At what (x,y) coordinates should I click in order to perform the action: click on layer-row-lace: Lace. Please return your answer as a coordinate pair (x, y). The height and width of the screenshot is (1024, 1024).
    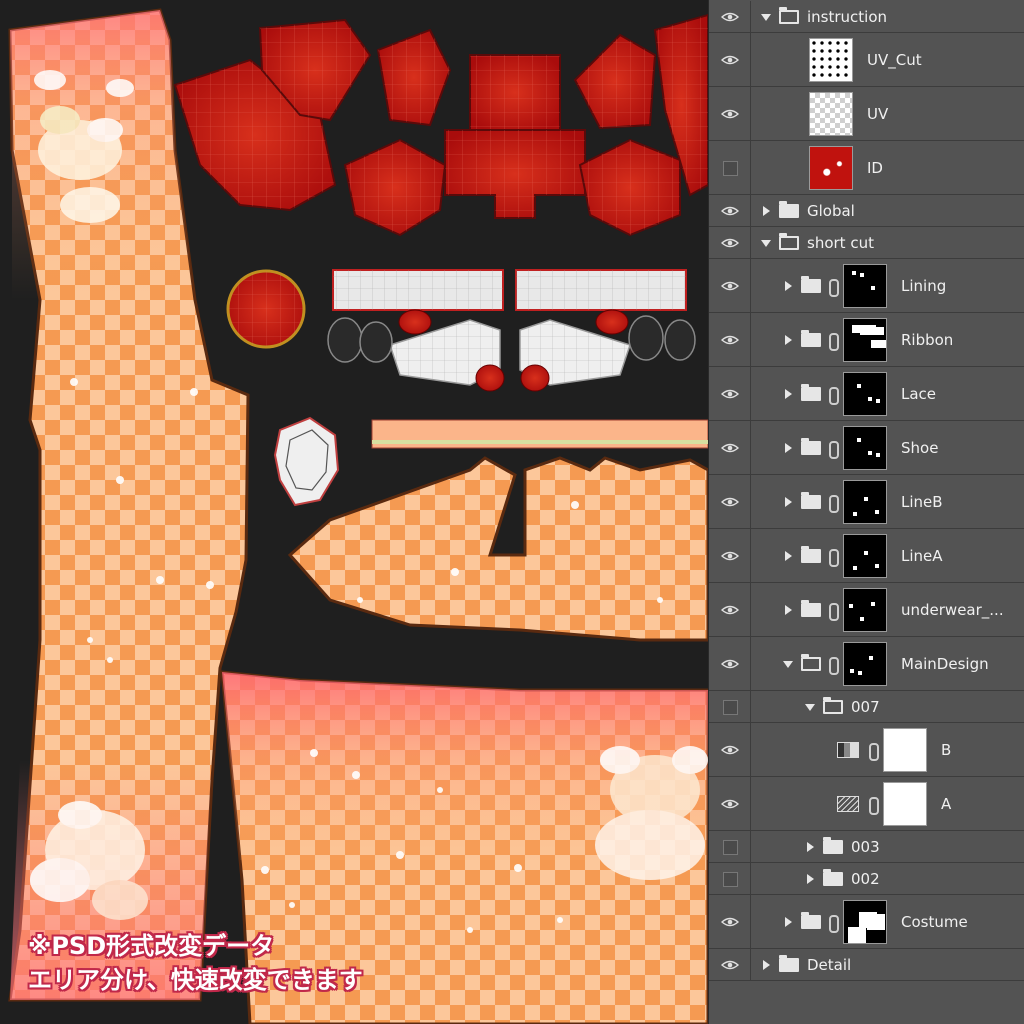
    Looking at the image, I should click on (866, 394).